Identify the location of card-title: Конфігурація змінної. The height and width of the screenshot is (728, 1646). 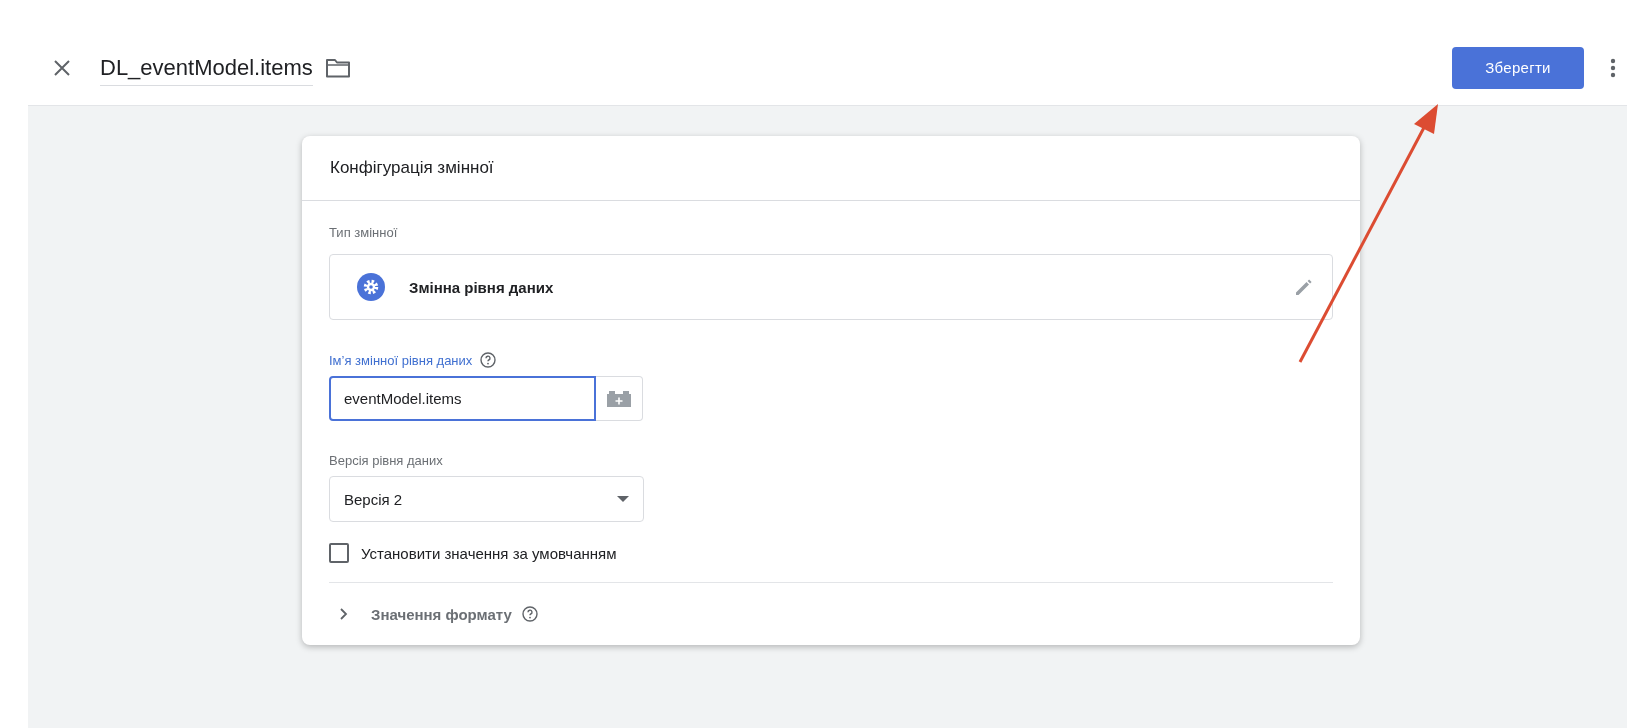
(412, 168).